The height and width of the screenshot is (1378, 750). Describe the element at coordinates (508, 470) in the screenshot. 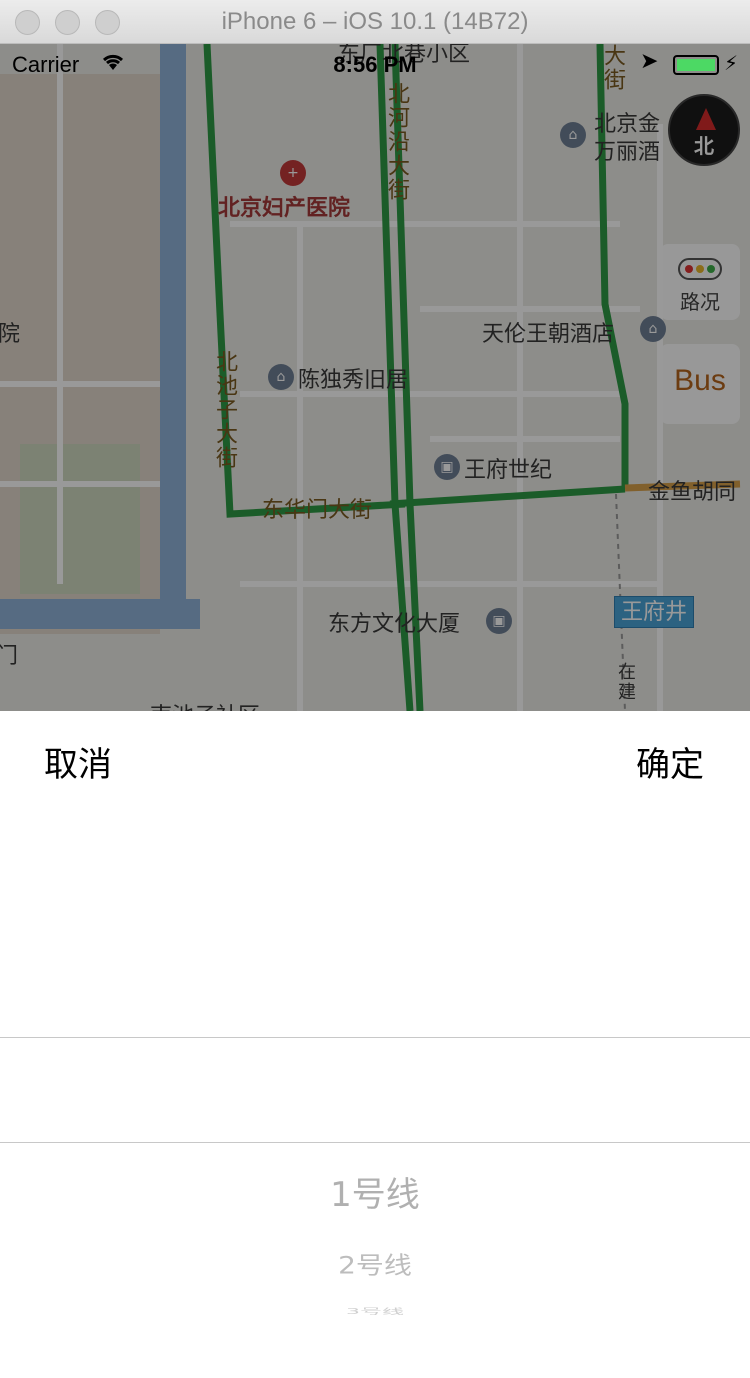

I see `map-label-wangfu-century: 王府世纪` at that location.